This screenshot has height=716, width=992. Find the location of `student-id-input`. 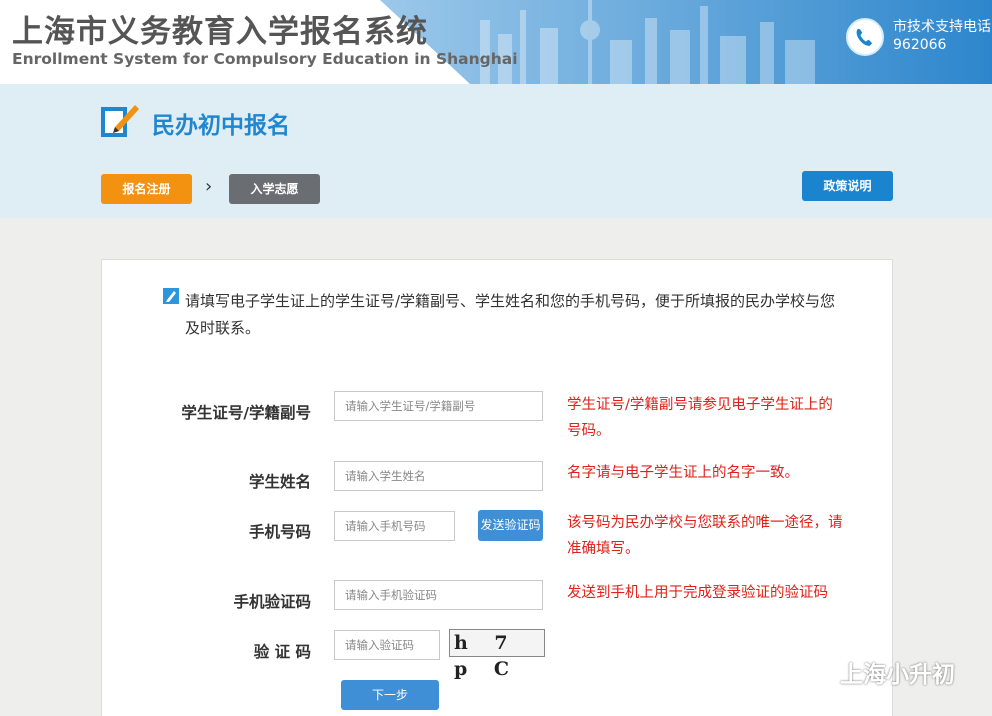

student-id-input is located at coordinates (438, 406).